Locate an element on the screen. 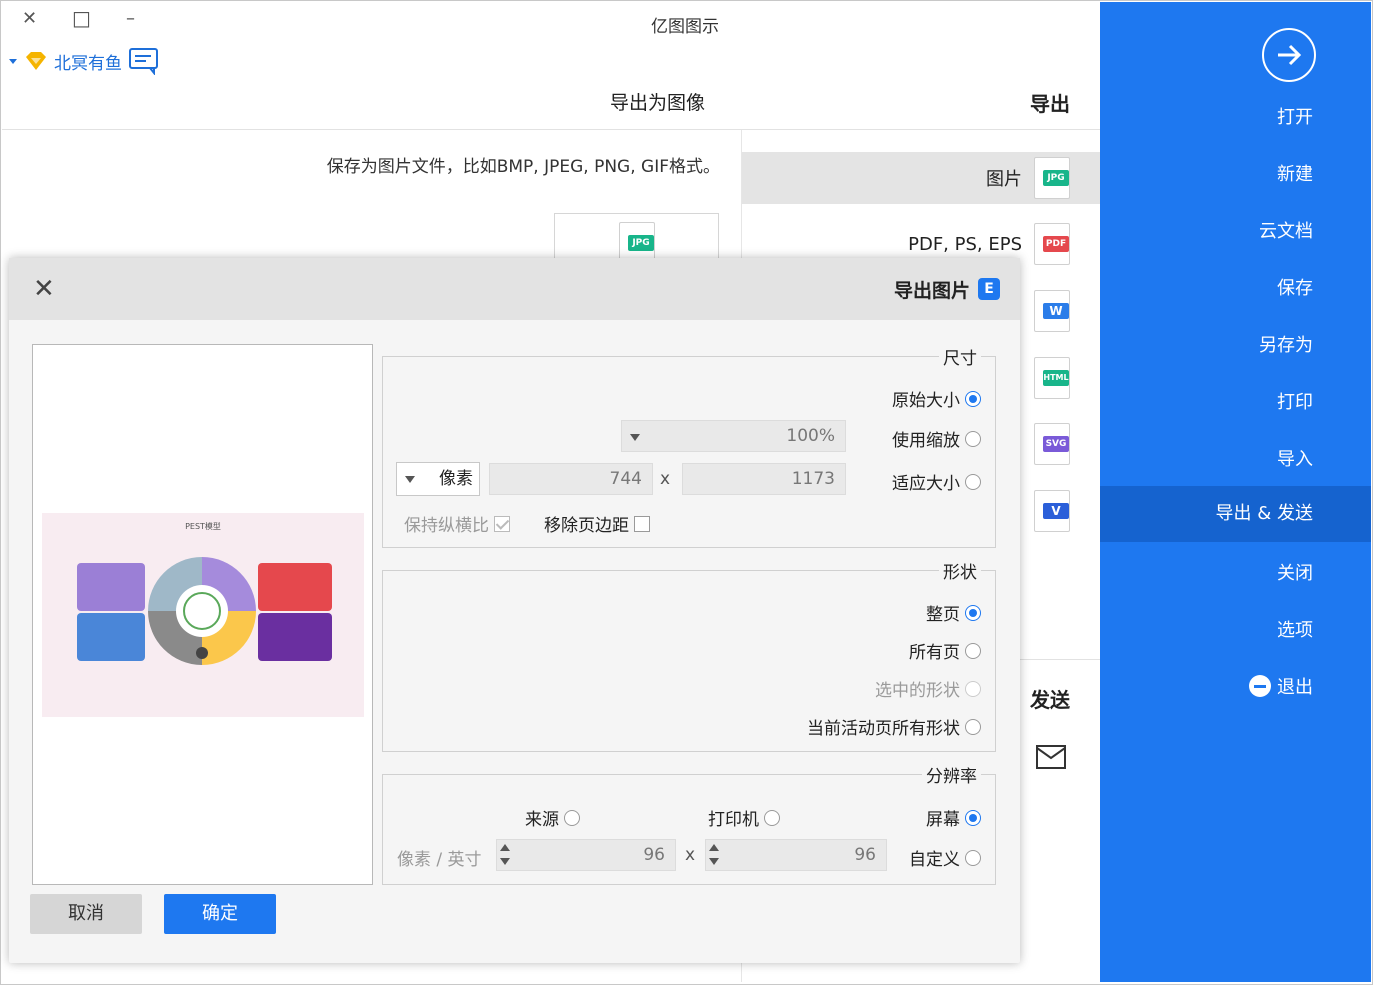 This screenshot has width=1373, height=985. pest-diagram-graphic is located at coordinates (204, 611).